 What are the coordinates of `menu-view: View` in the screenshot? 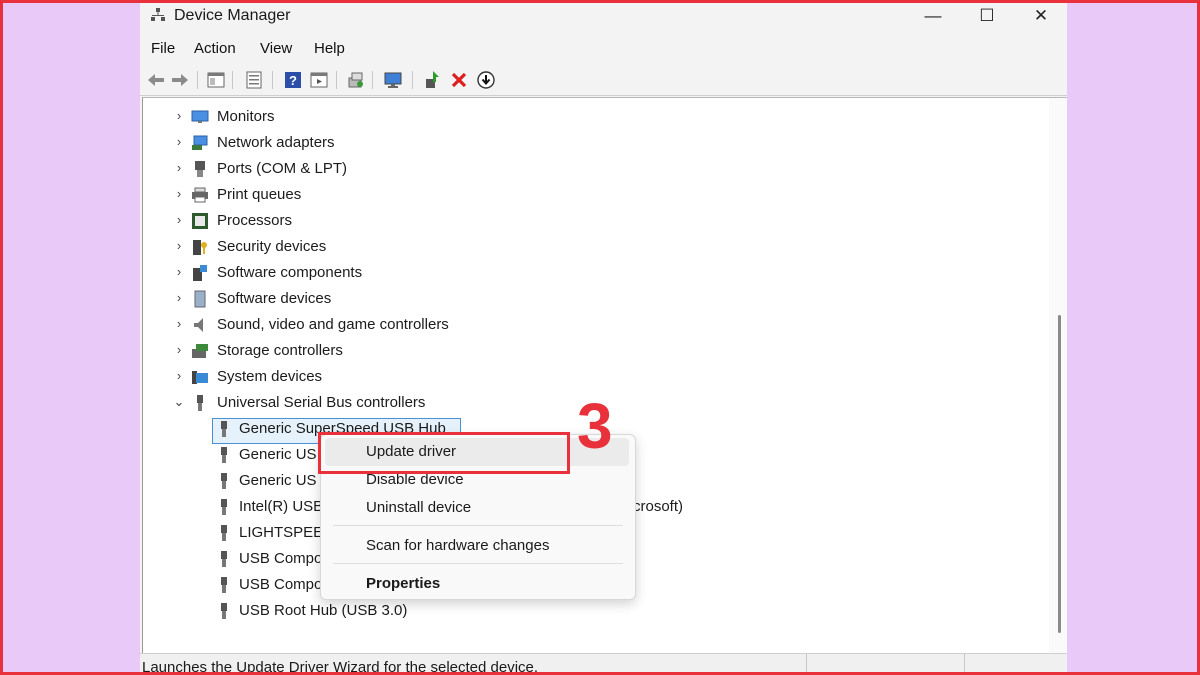 It's located at (276, 48).